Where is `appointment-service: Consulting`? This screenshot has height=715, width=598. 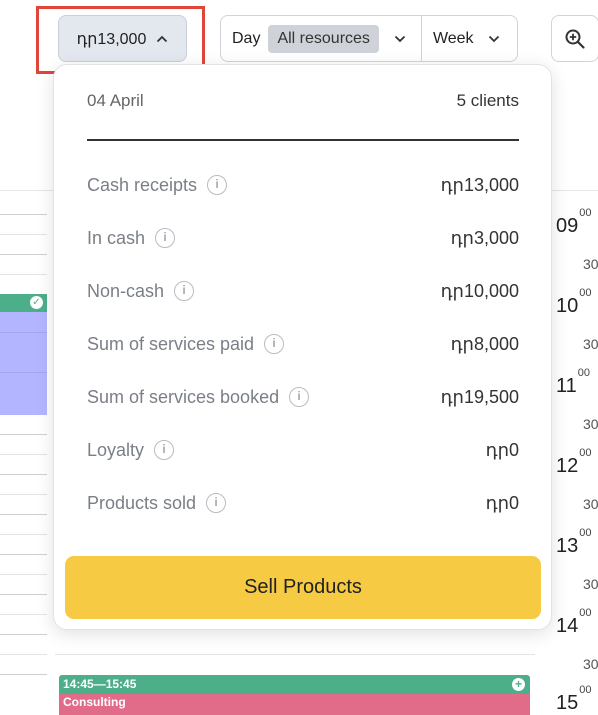
appointment-service: Consulting is located at coordinates (294, 704).